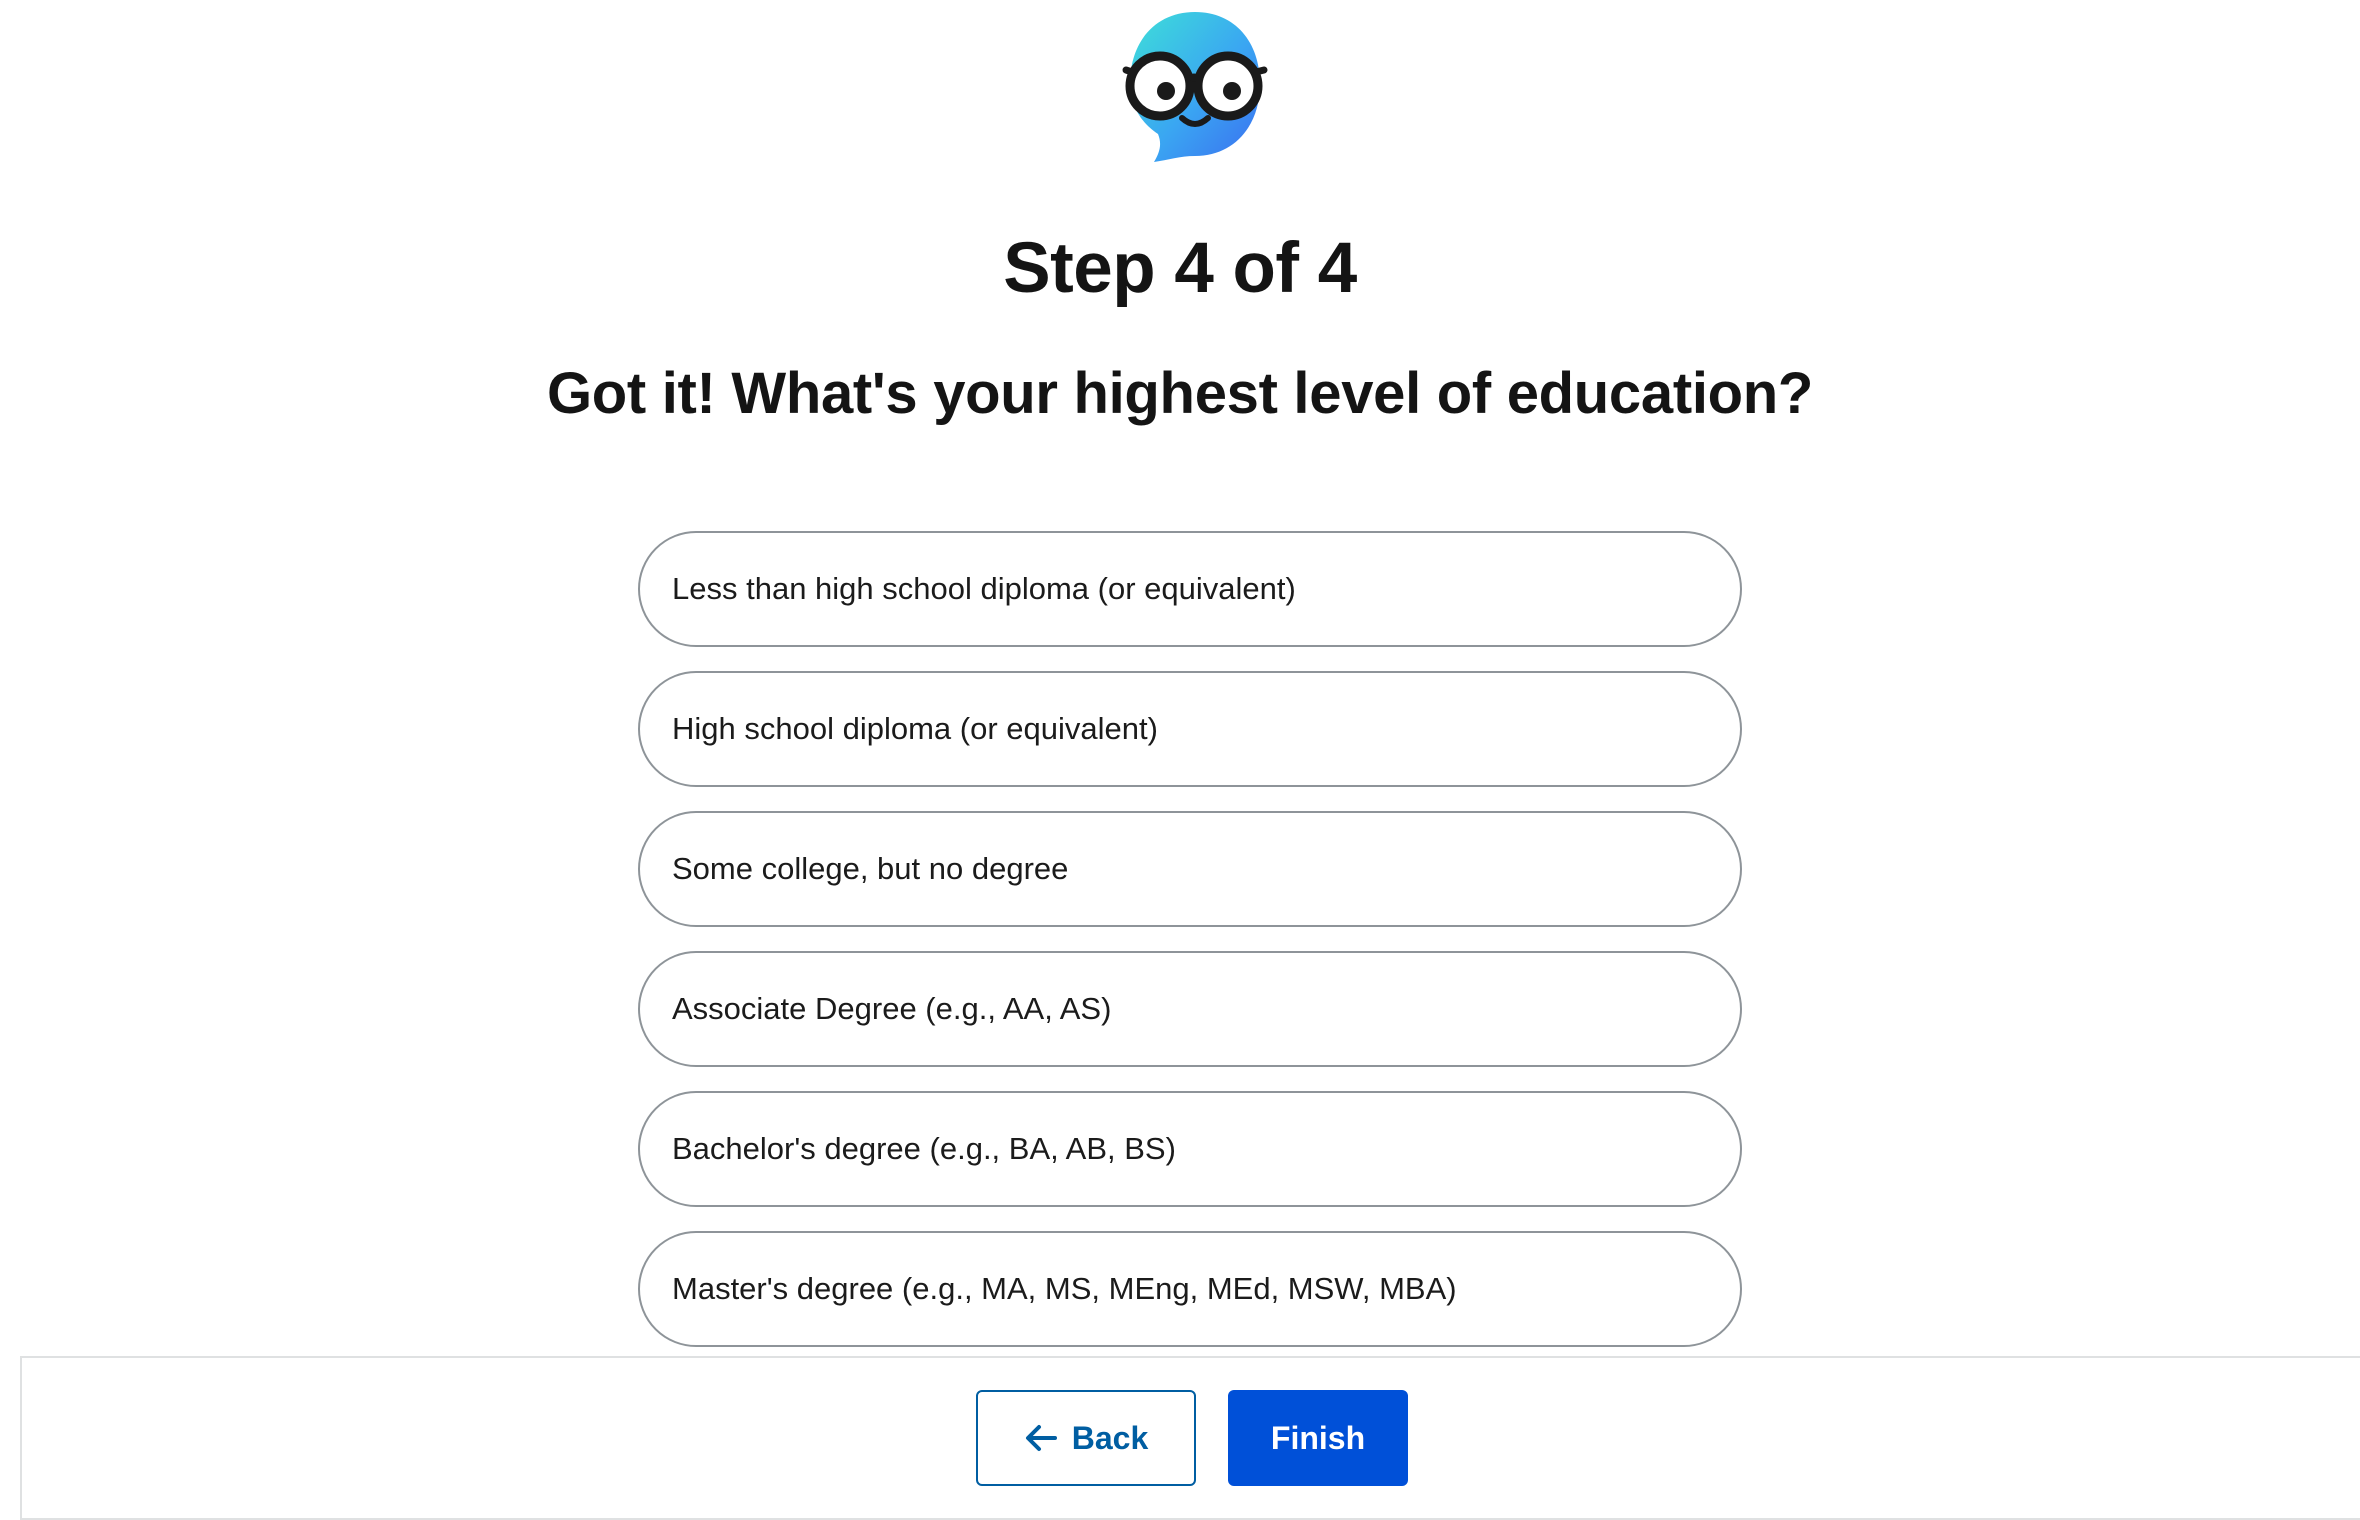  I want to click on option-some-college: Some college, but no degree, so click(1190, 869).